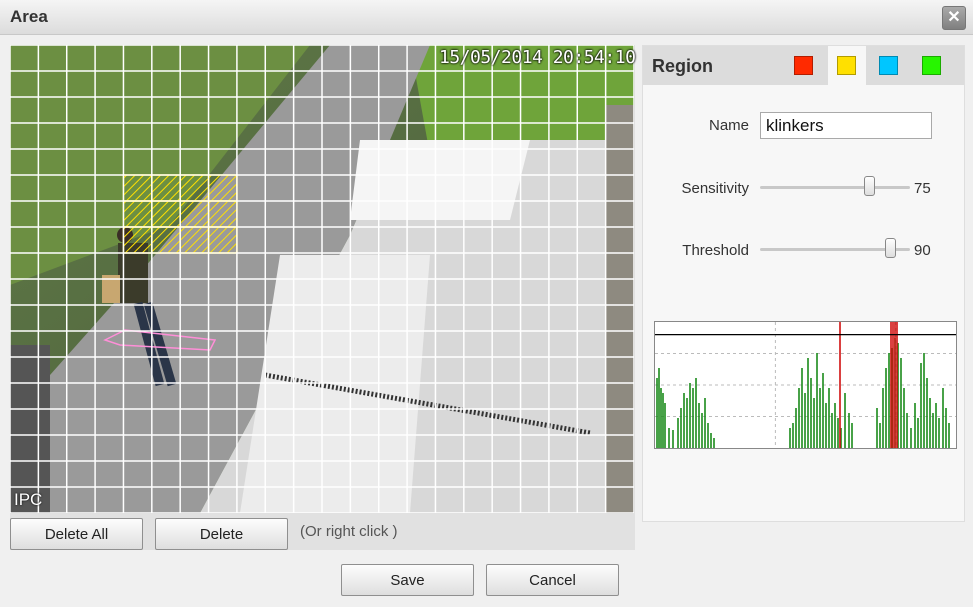  What do you see at coordinates (552, 580) in the screenshot?
I see `cancel-button: Cancel` at bounding box center [552, 580].